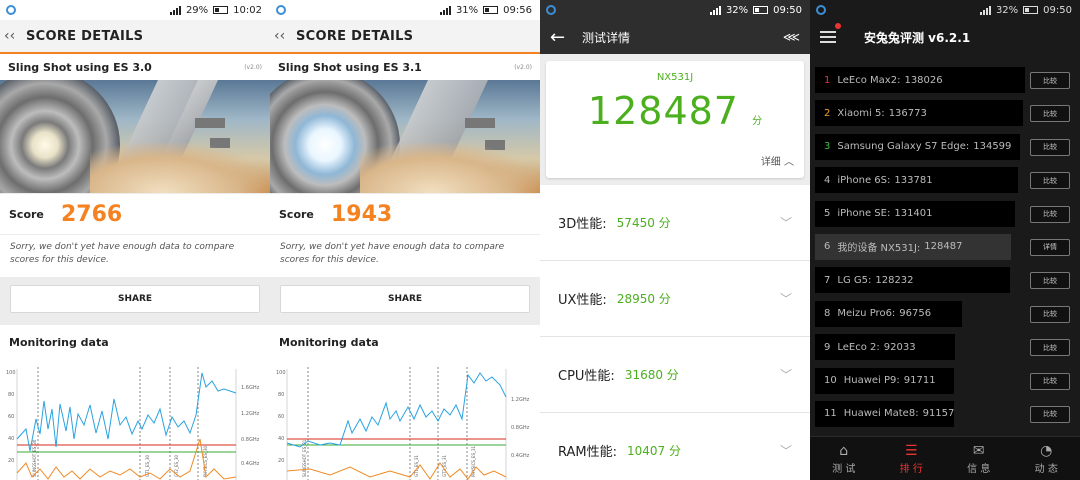 Image resolution: width=1080 pixels, height=480 pixels. What do you see at coordinates (899, 347) in the screenshot?
I see `device-score: 92033` at bounding box center [899, 347].